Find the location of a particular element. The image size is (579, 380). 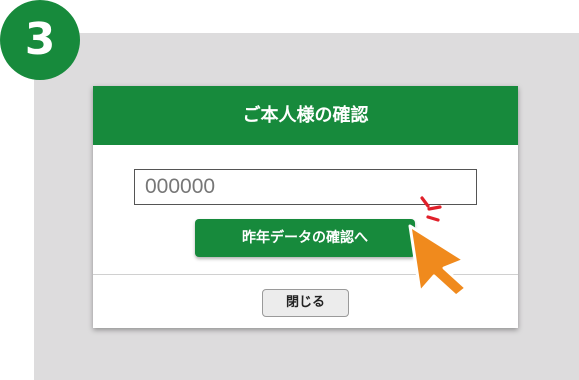

pointer-arrow-icon is located at coordinates (438, 261).